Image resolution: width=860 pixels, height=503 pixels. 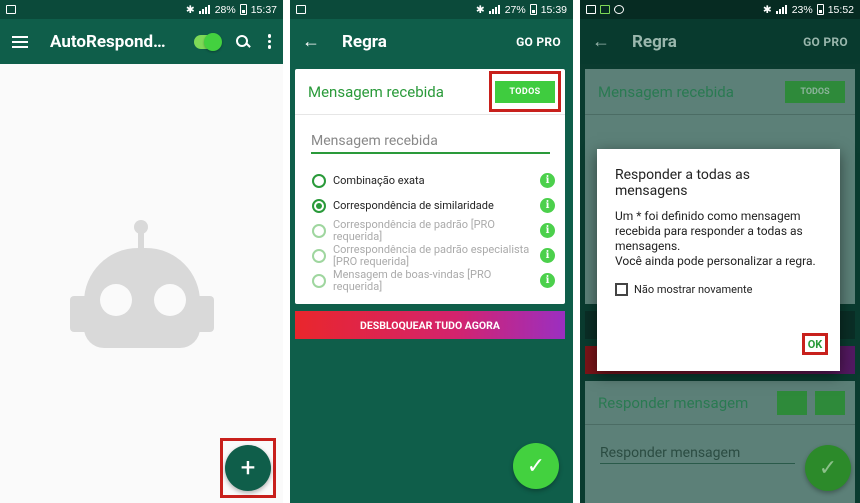 What do you see at coordinates (802, 9) in the screenshot?
I see `battery-percent: 23%` at bounding box center [802, 9].